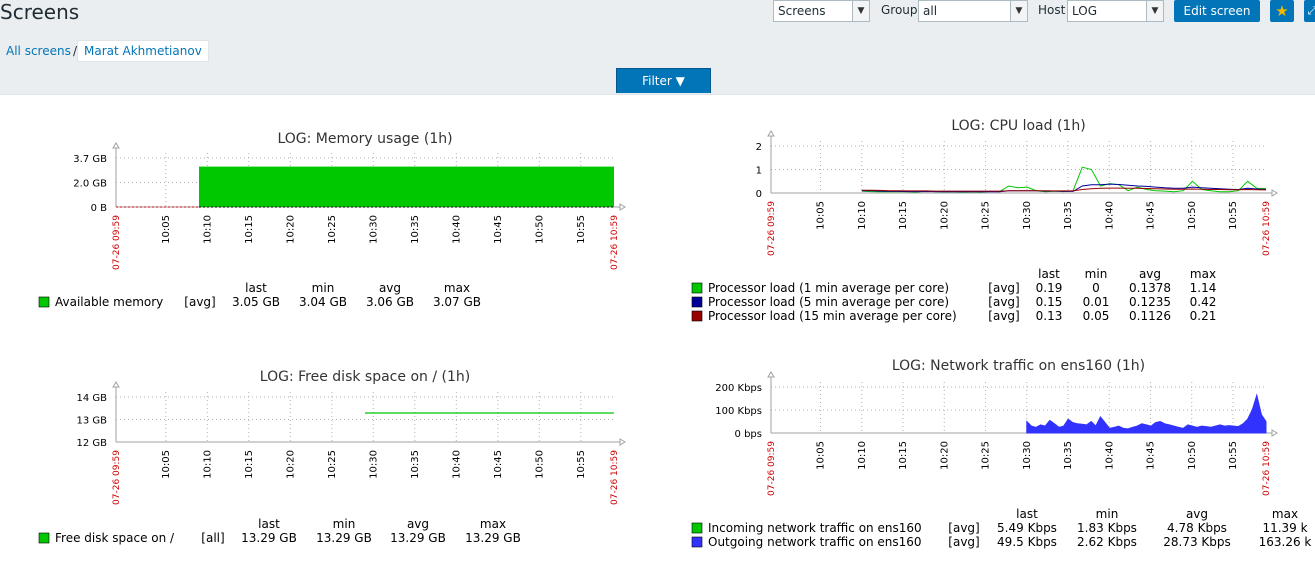  Describe the element at coordinates (256, 302) in the screenshot. I see `legend-value: 3.05 GB` at that location.